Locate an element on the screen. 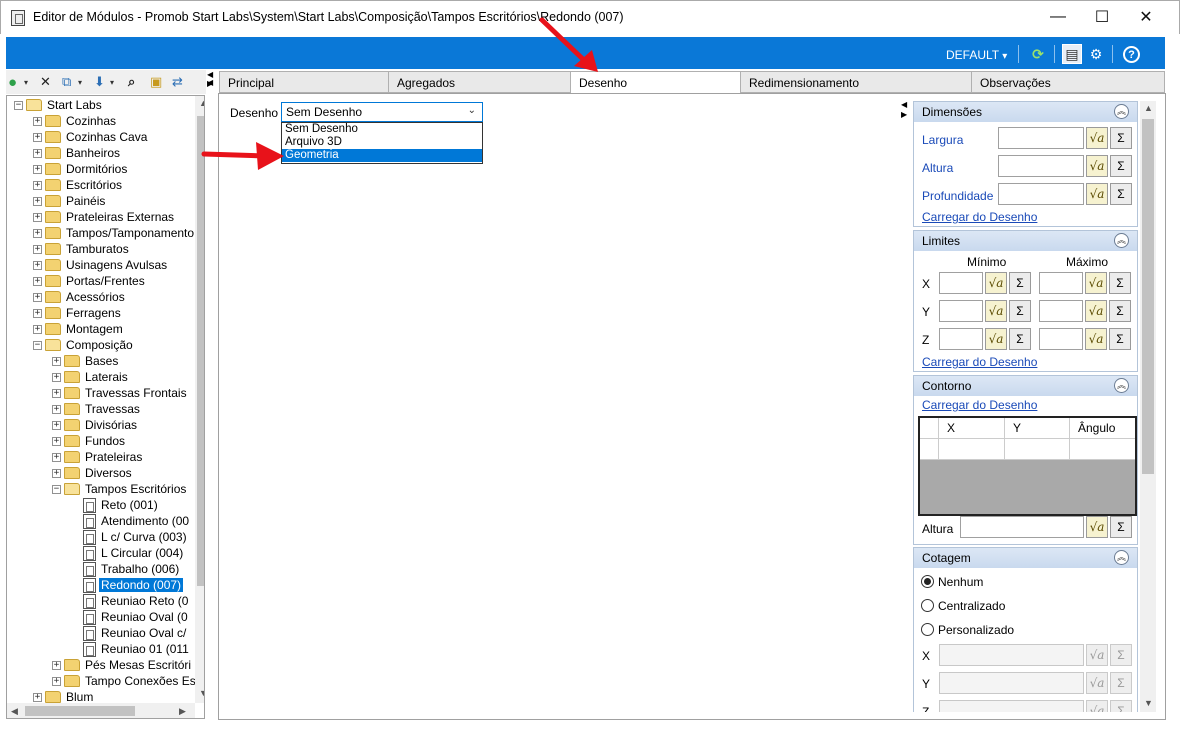 The width and height of the screenshot is (1180, 736). refresh-icon: ⟳ is located at coordinates (1038, 54).